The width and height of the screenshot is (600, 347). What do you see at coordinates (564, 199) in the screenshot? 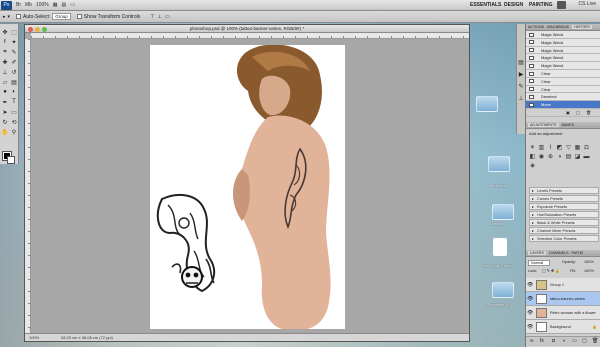
I see `preset-curves: Curves Presets` at bounding box center [564, 199].